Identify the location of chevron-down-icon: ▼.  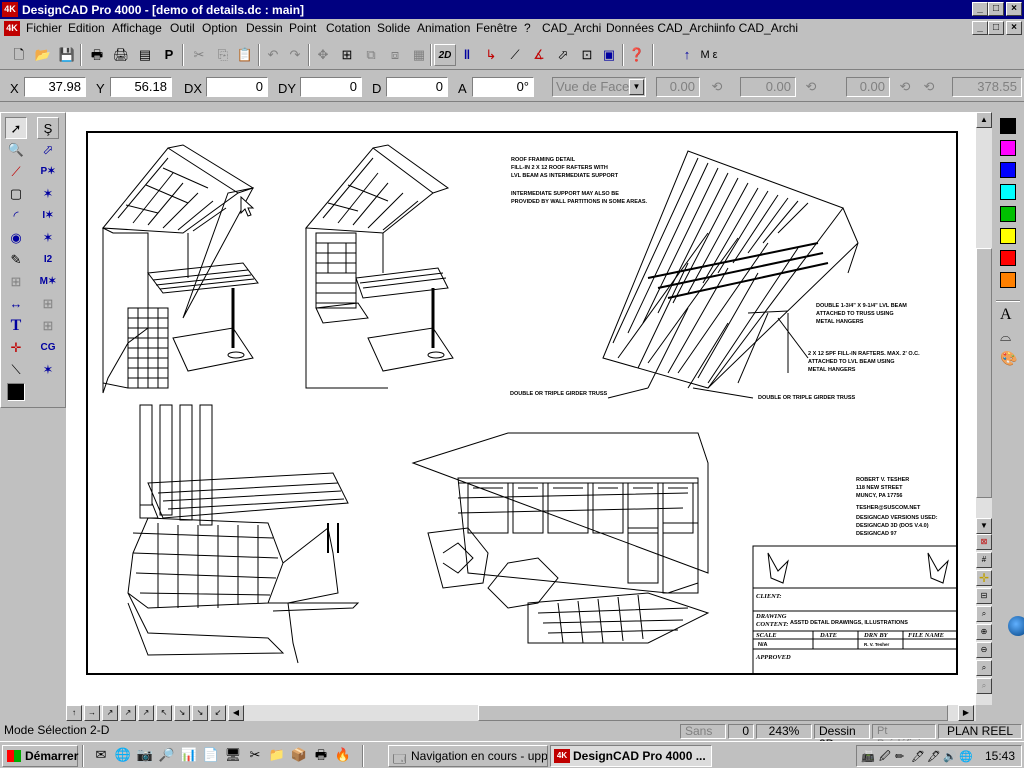
(636, 87).